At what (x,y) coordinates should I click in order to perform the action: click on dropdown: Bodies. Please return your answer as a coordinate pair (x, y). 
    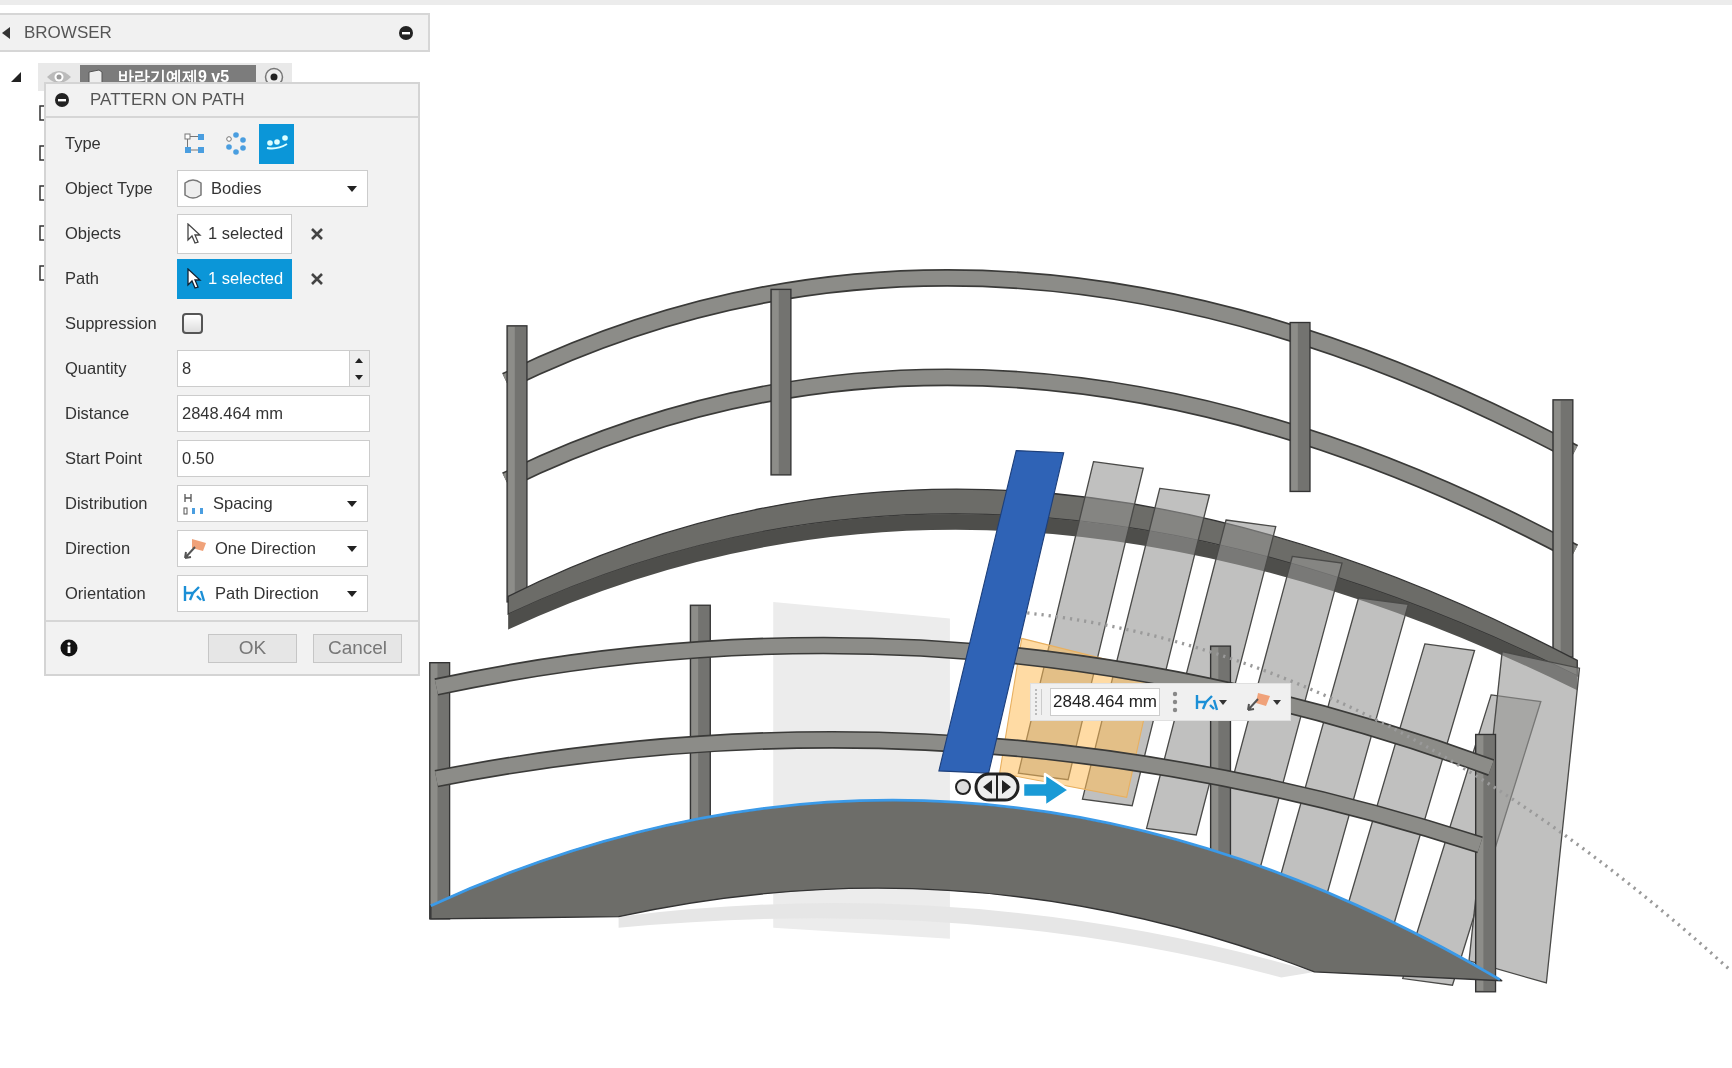
    Looking at the image, I should click on (272, 188).